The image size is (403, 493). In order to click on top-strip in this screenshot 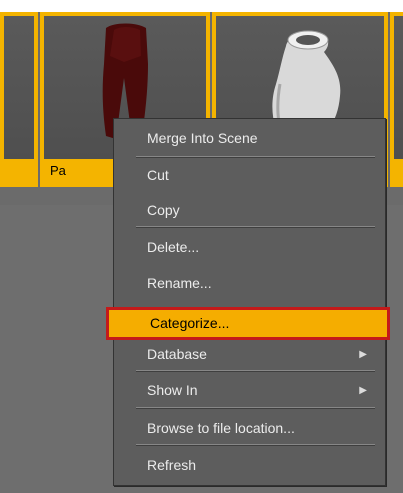, I will do `click(201, 6)`.